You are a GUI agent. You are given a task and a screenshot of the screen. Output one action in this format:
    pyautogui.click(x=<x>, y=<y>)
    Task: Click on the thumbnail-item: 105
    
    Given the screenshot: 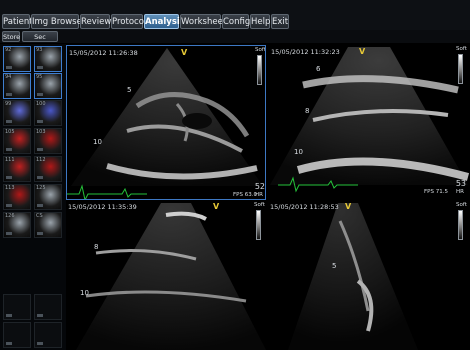 What is the action you would take?
    pyautogui.click(x=17, y=141)
    